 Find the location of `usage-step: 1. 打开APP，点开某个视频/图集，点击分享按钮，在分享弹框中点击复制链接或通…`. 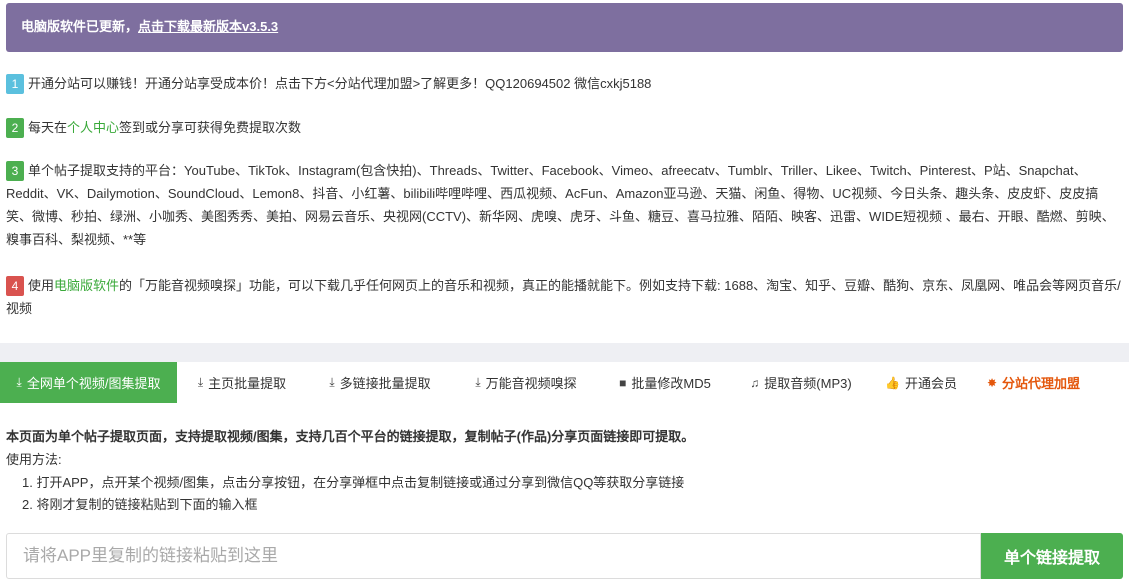

usage-step: 1. 打开APP，点开某个视频/图集，点击分享按钮，在分享弹框中点击复制链接或通… is located at coordinates (353, 482).